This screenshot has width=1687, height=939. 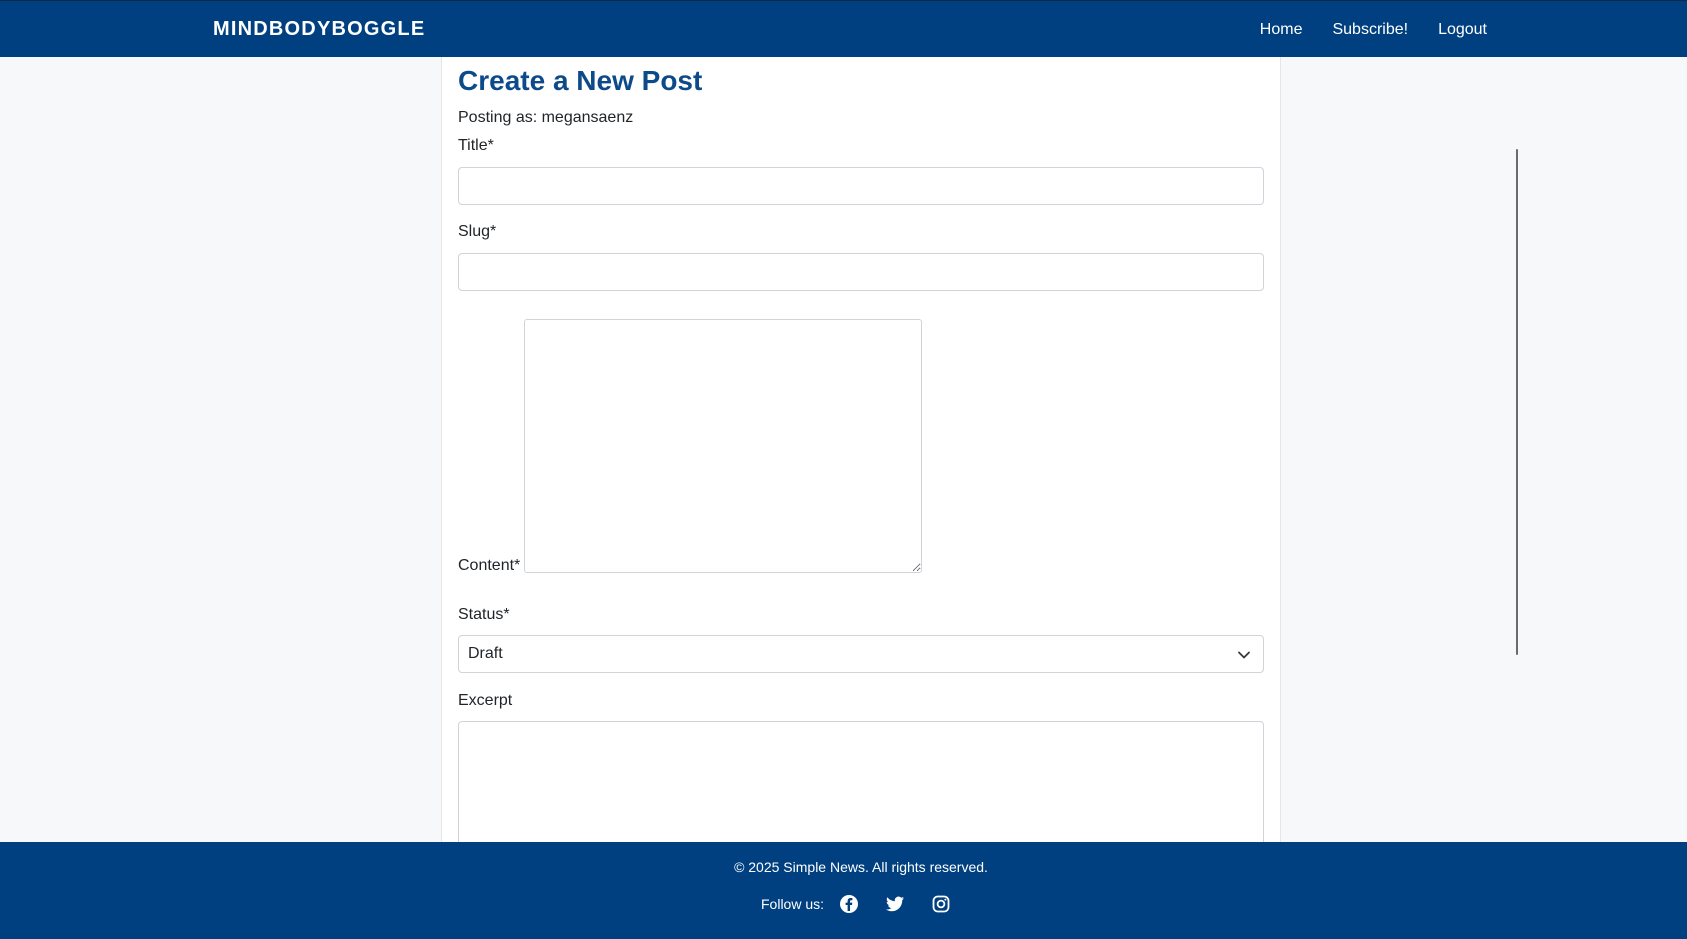 I want to click on status-label: Status*, so click(x=484, y=614).